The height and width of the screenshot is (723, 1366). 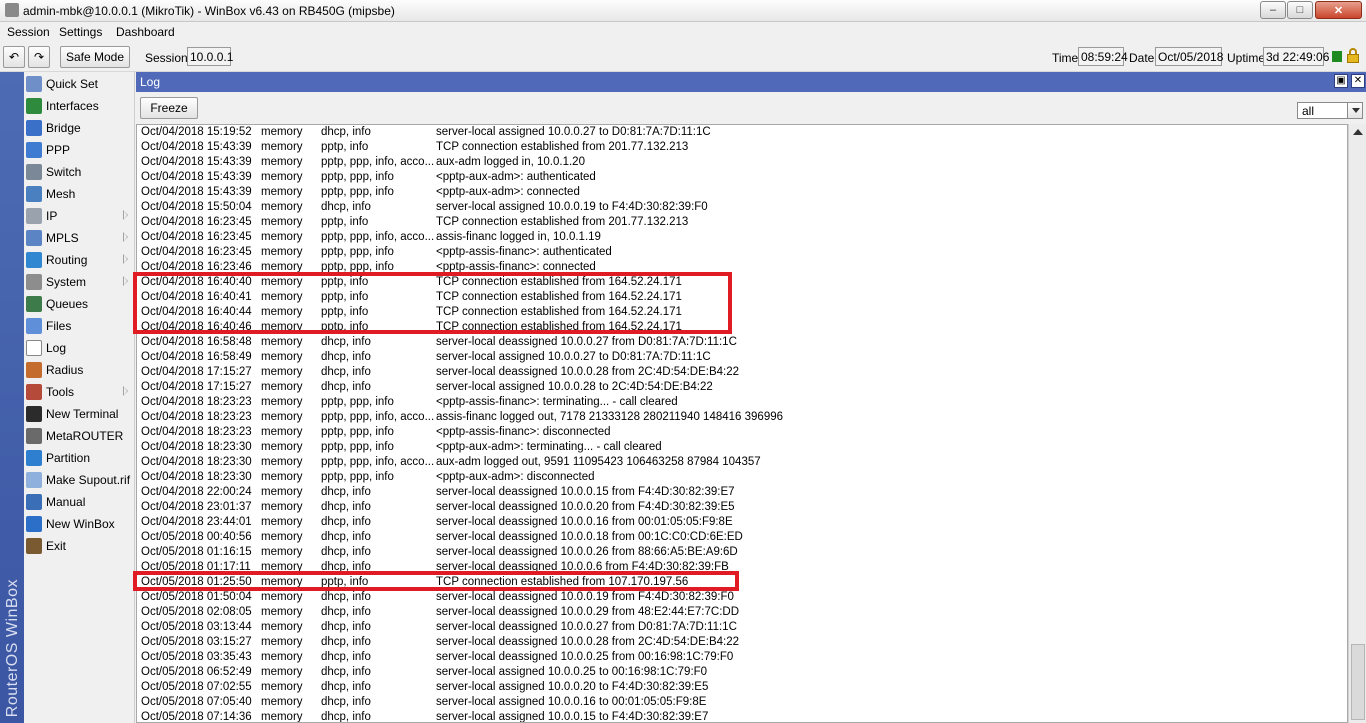 I want to click on sidebar-item-partition: Partition, so click(x=79, y=458).